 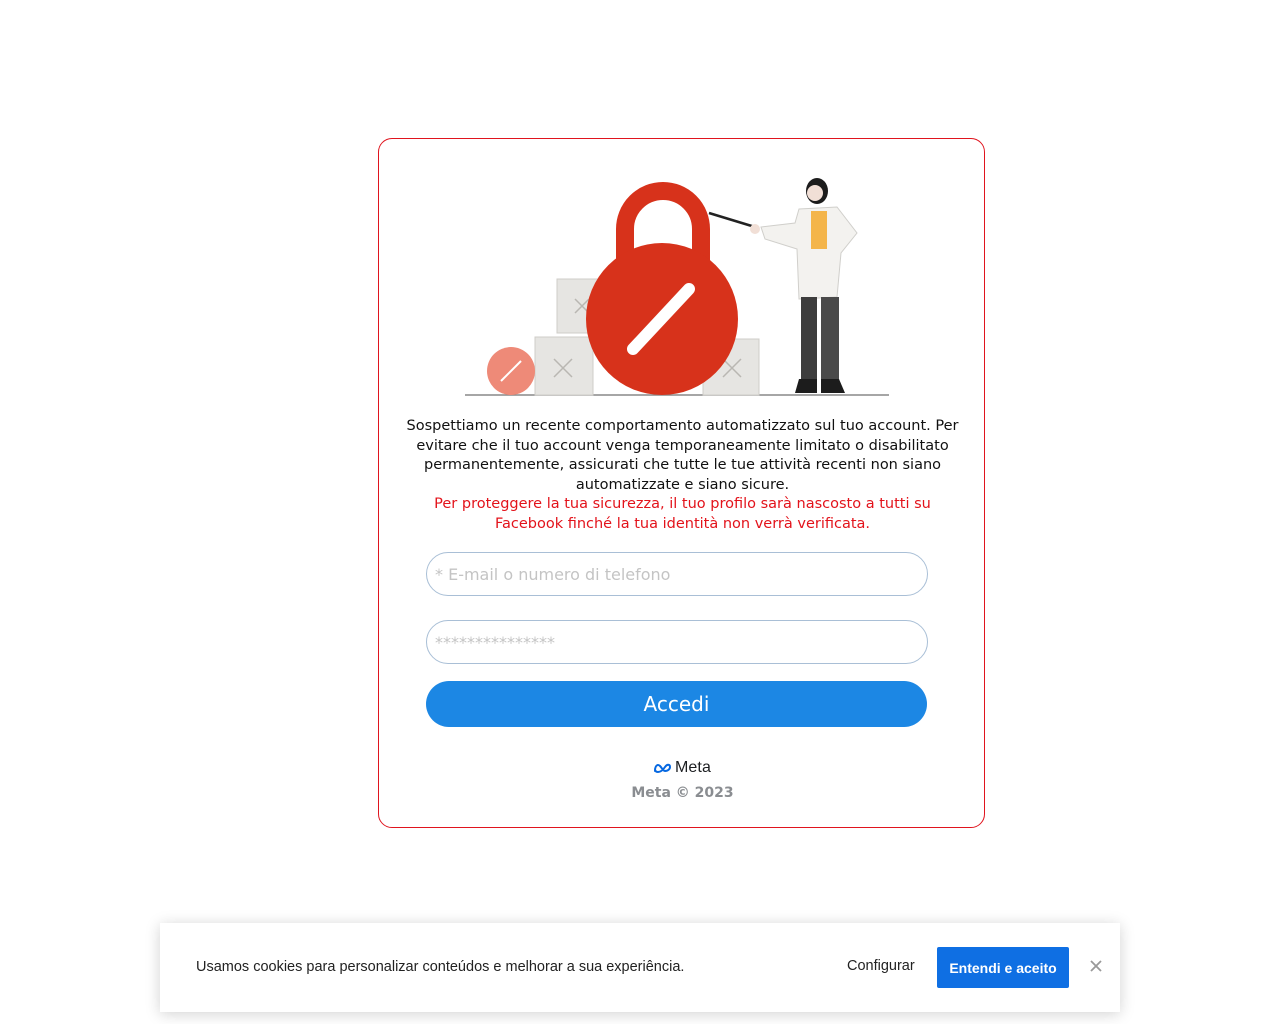 I want to click on login-button: Accedi, so click(x=676, y=704).